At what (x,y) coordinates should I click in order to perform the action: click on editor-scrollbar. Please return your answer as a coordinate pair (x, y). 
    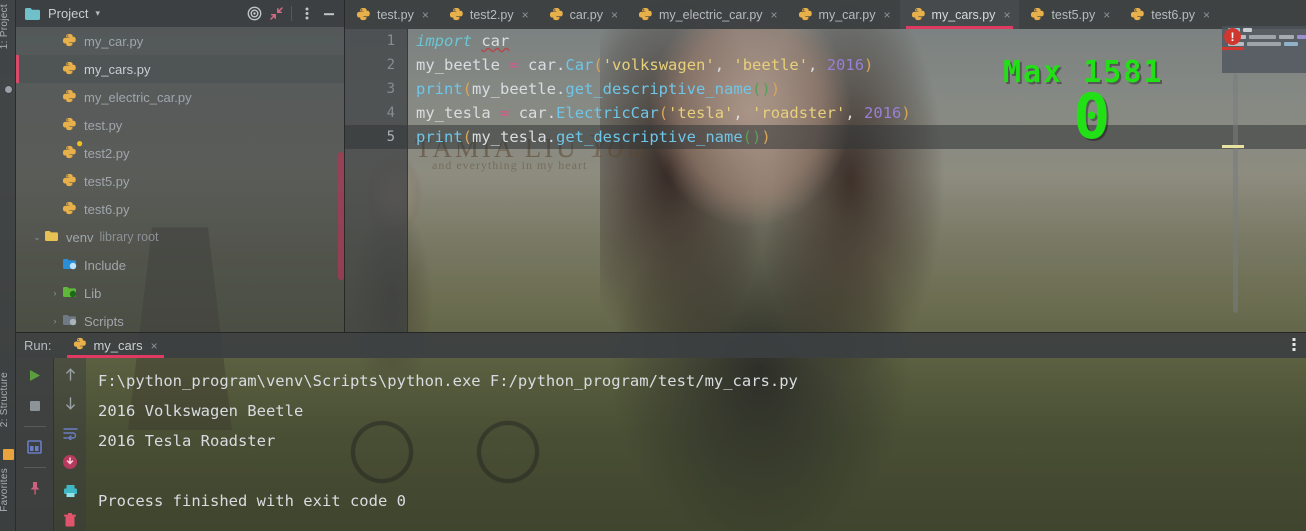
    Looking at the image, I should click on (1235, 193).